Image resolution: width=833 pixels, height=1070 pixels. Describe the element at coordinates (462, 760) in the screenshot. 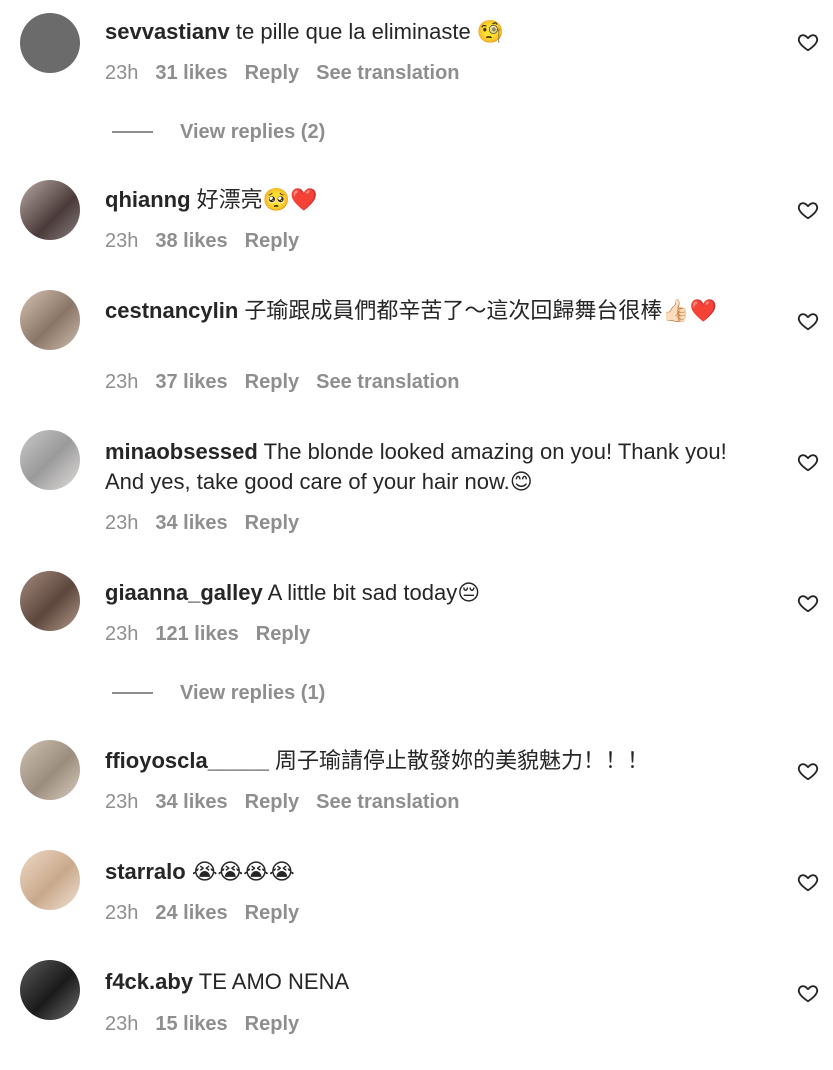

I see `comment-body: 周子瑜請停止散發妳的美貌魅力！！！` at that location.